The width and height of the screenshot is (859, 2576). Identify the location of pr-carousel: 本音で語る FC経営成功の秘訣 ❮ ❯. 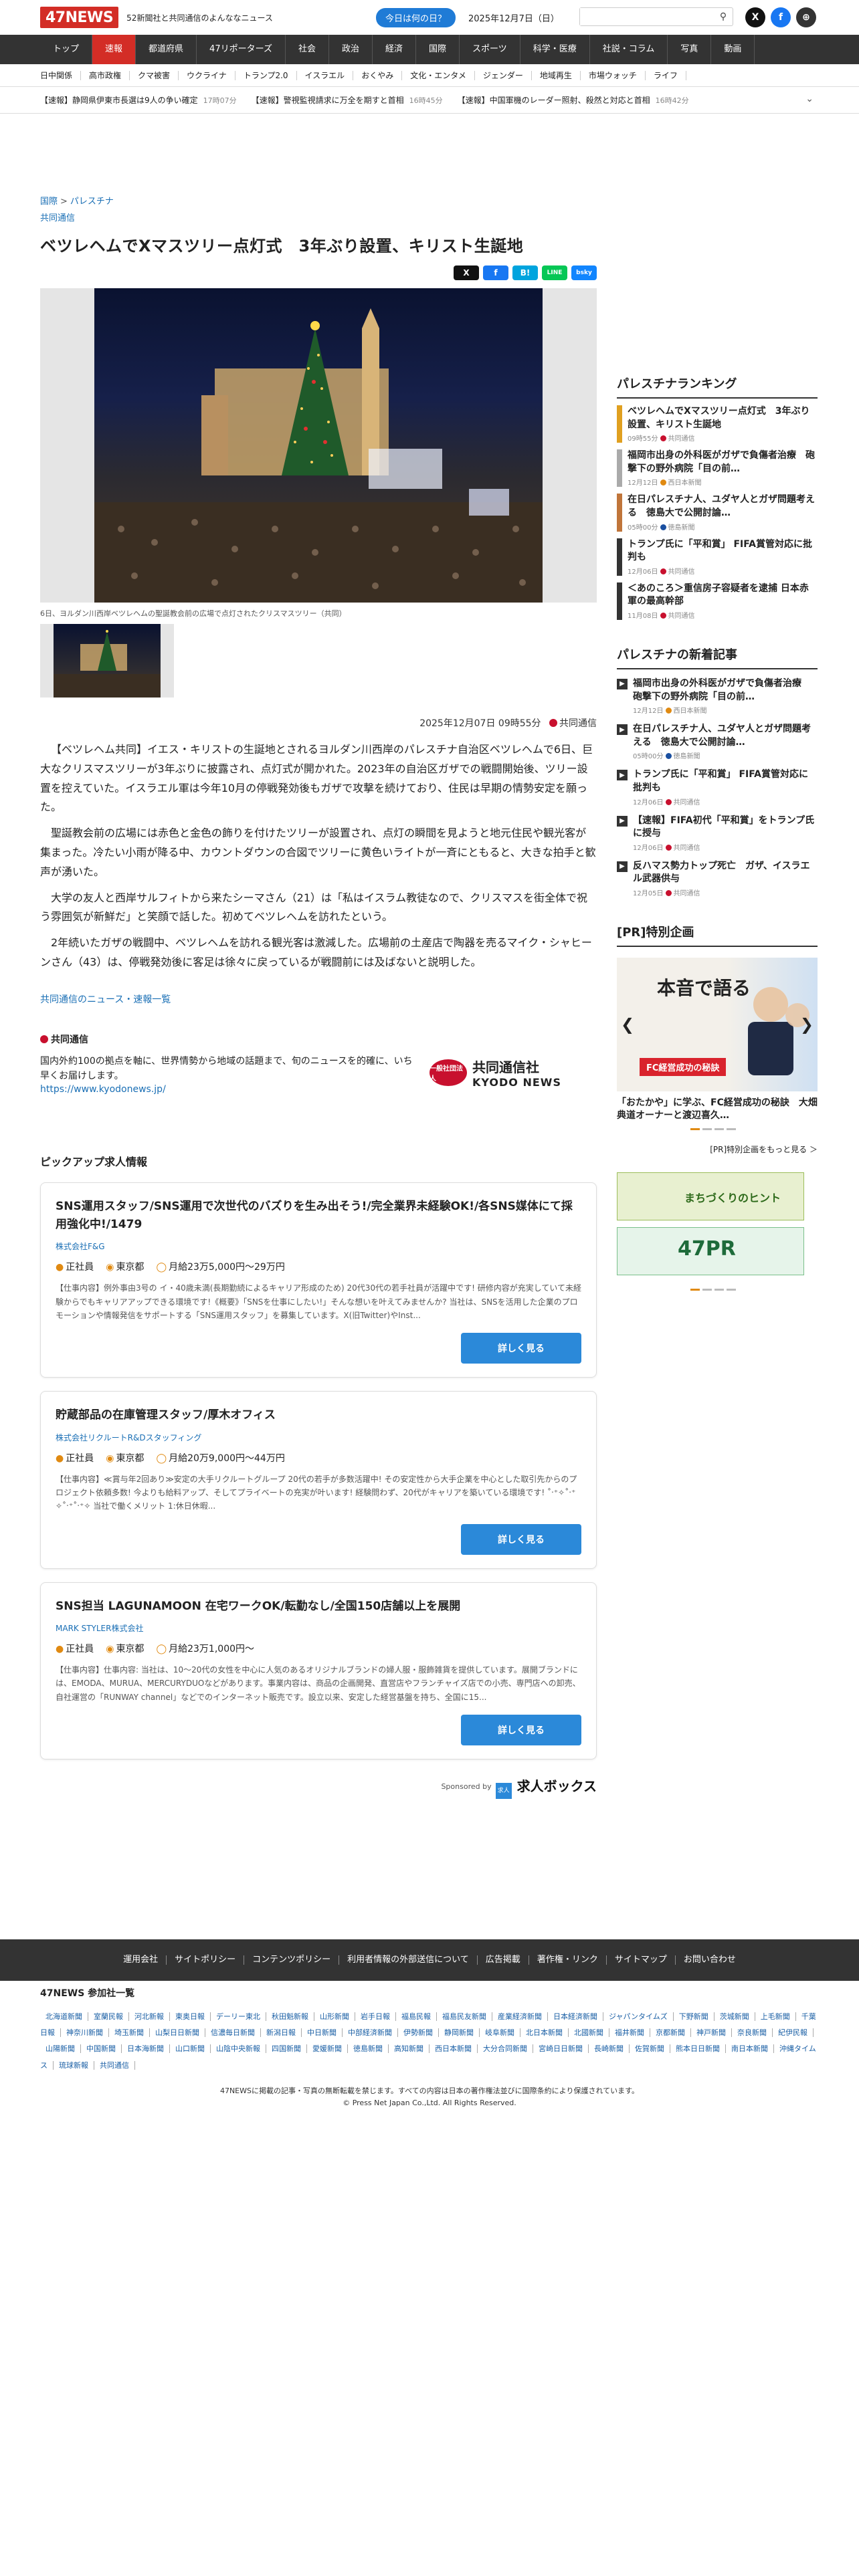
(718, 1024).